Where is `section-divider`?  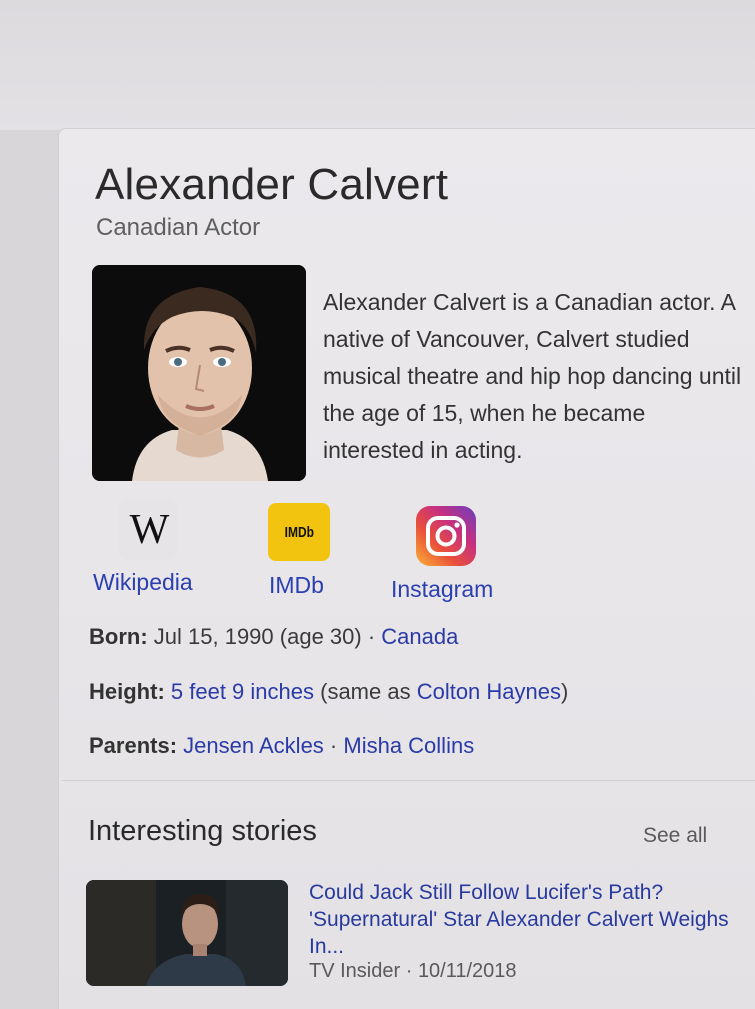
section-divider is located at coordinates (408, 780).